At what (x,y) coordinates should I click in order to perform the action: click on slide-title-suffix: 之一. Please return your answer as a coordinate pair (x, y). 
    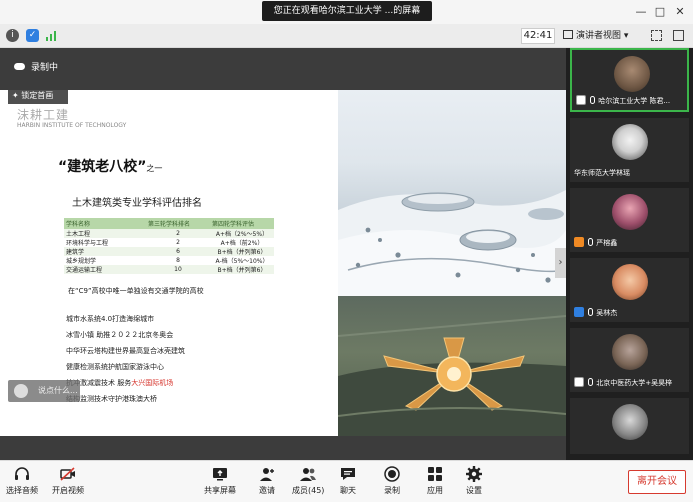
    Looking at the image, I should click on (154, 168).